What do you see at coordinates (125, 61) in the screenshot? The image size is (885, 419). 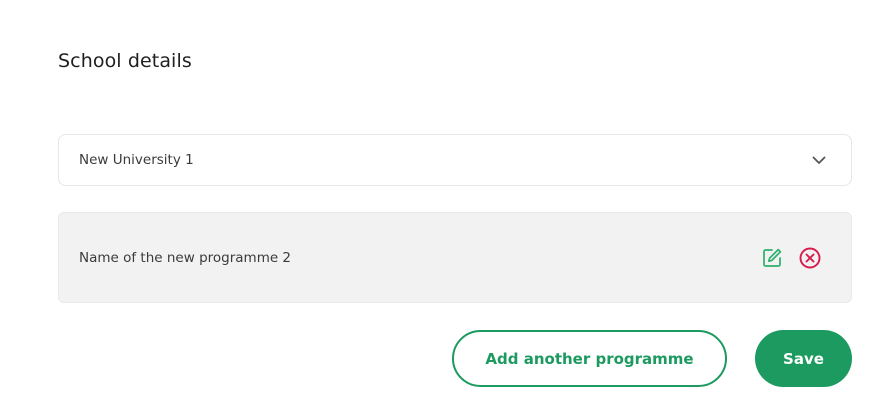 I see `section-title: School details` at bounding box center [125, 61].